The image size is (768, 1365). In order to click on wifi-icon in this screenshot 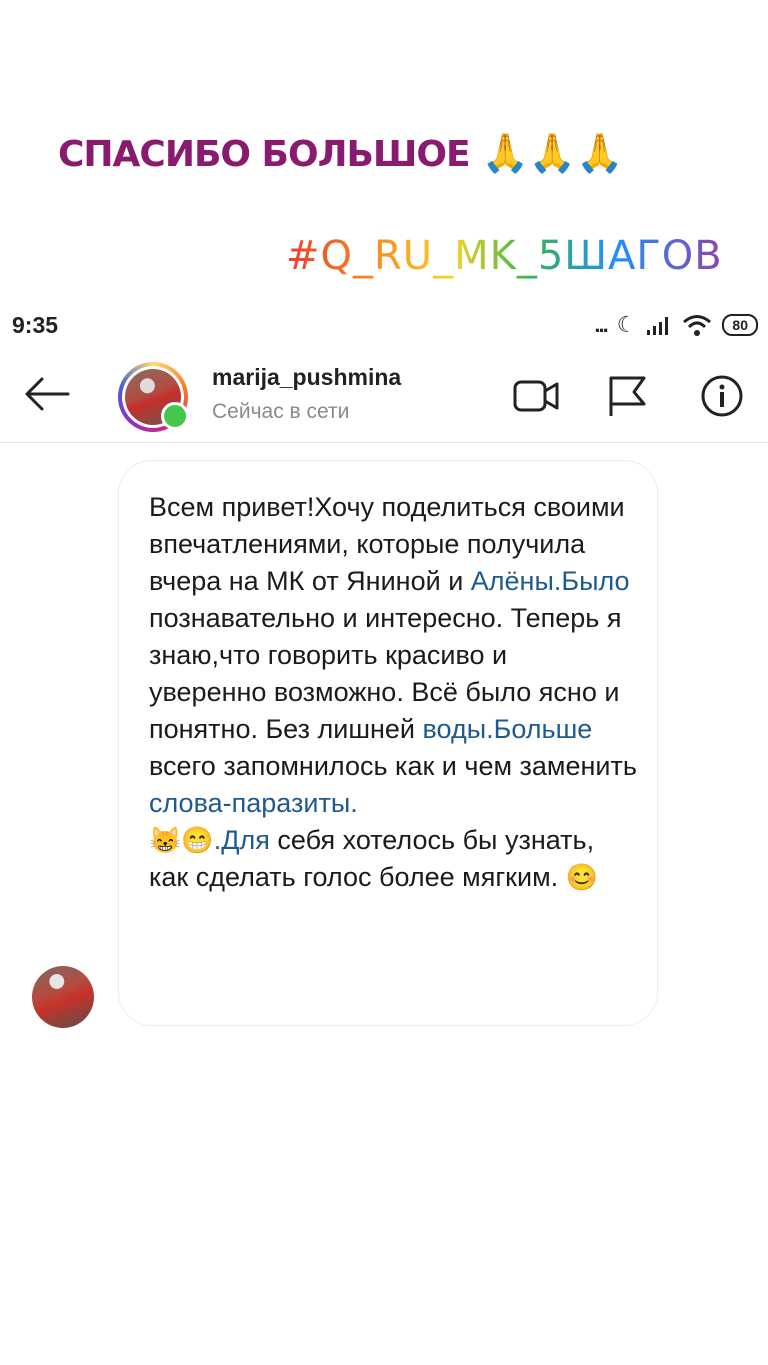, I will do `click(697, 325)`.